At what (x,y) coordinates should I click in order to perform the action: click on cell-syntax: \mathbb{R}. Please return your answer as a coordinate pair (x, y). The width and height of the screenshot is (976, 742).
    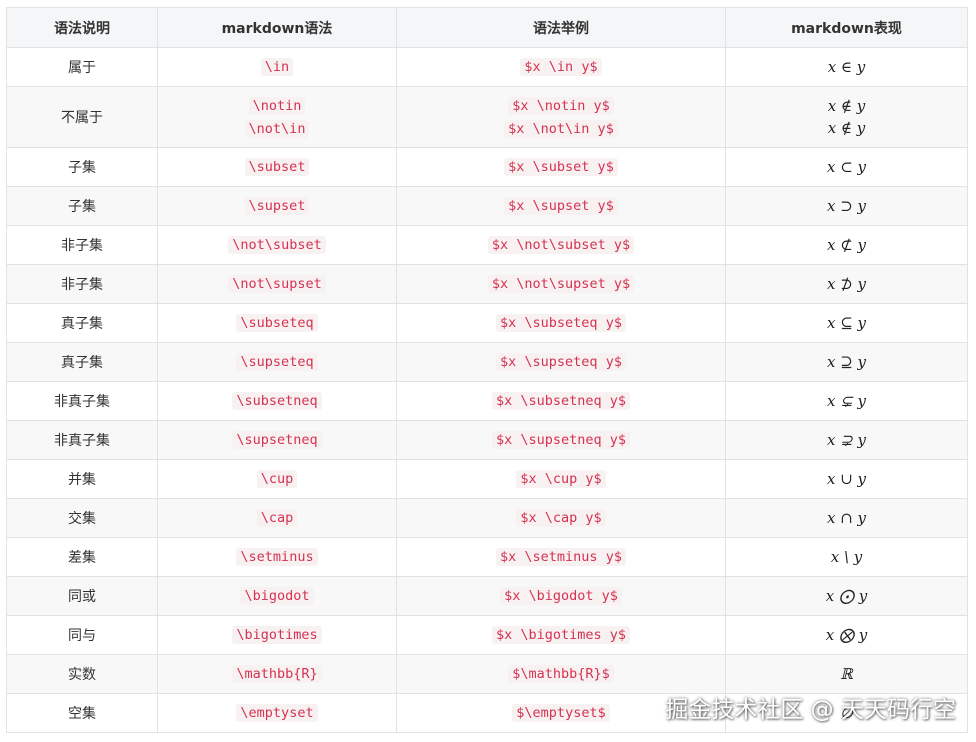
    Looking at the image, I should click on (277, 674).